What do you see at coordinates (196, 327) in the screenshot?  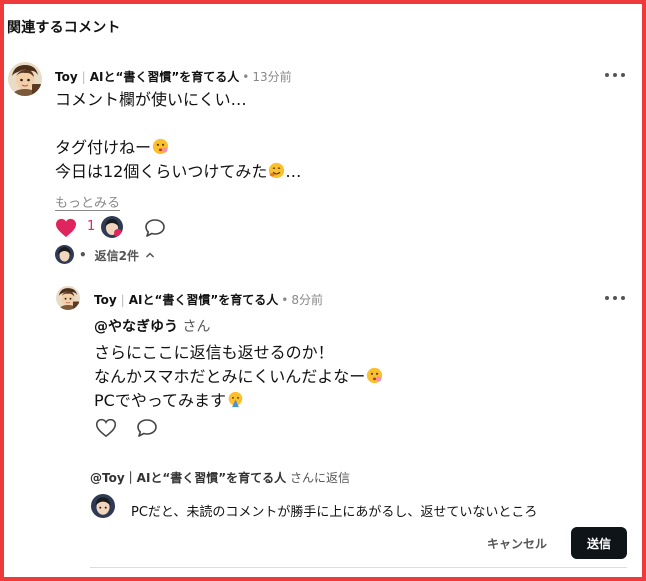 I see `mention-suffix: さん` at bounding box center [196, 327].